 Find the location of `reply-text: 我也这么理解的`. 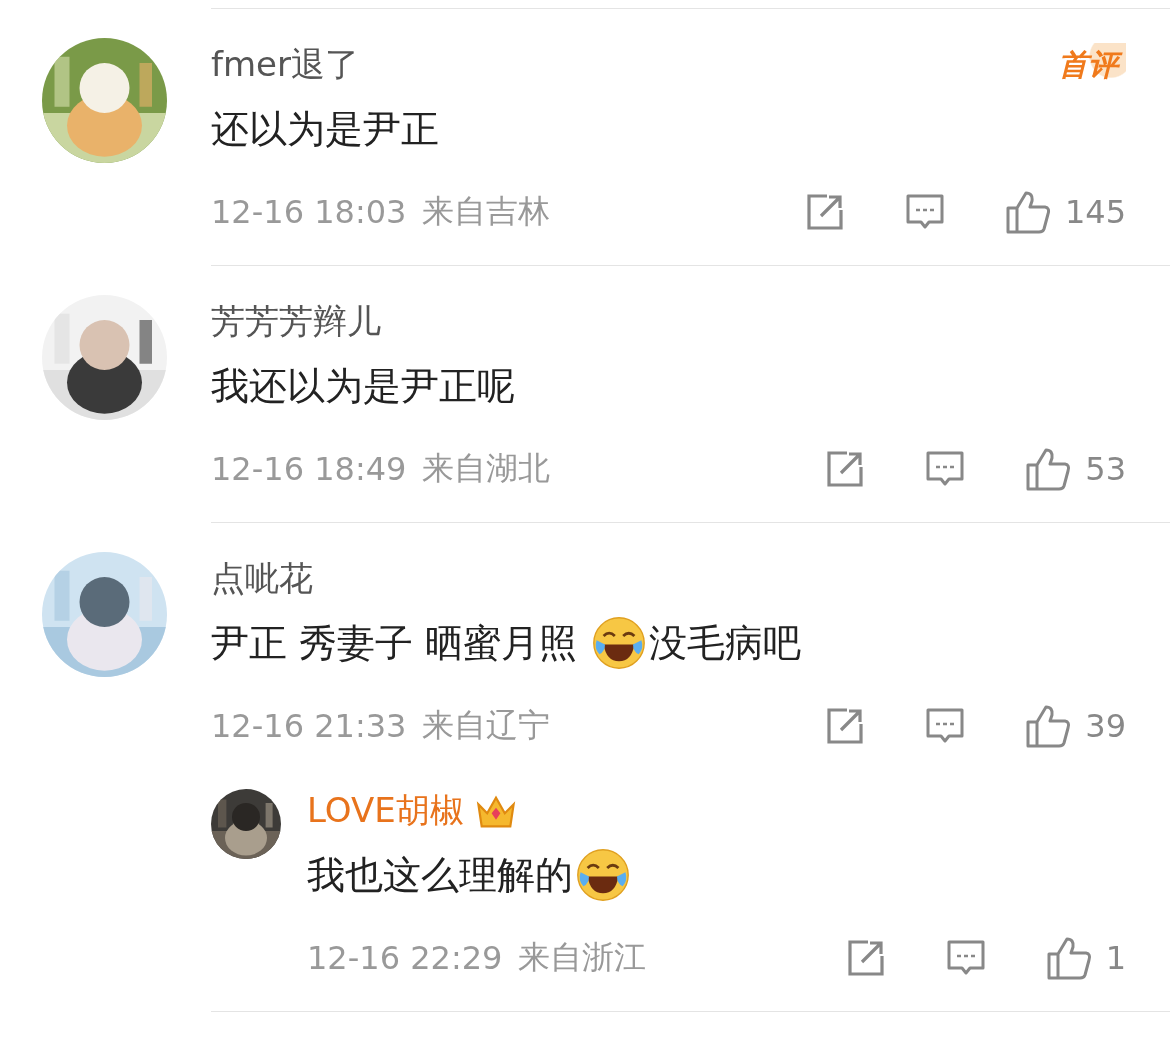

reply-text: 我也这么理解的 is located at coordinates (716, 875).